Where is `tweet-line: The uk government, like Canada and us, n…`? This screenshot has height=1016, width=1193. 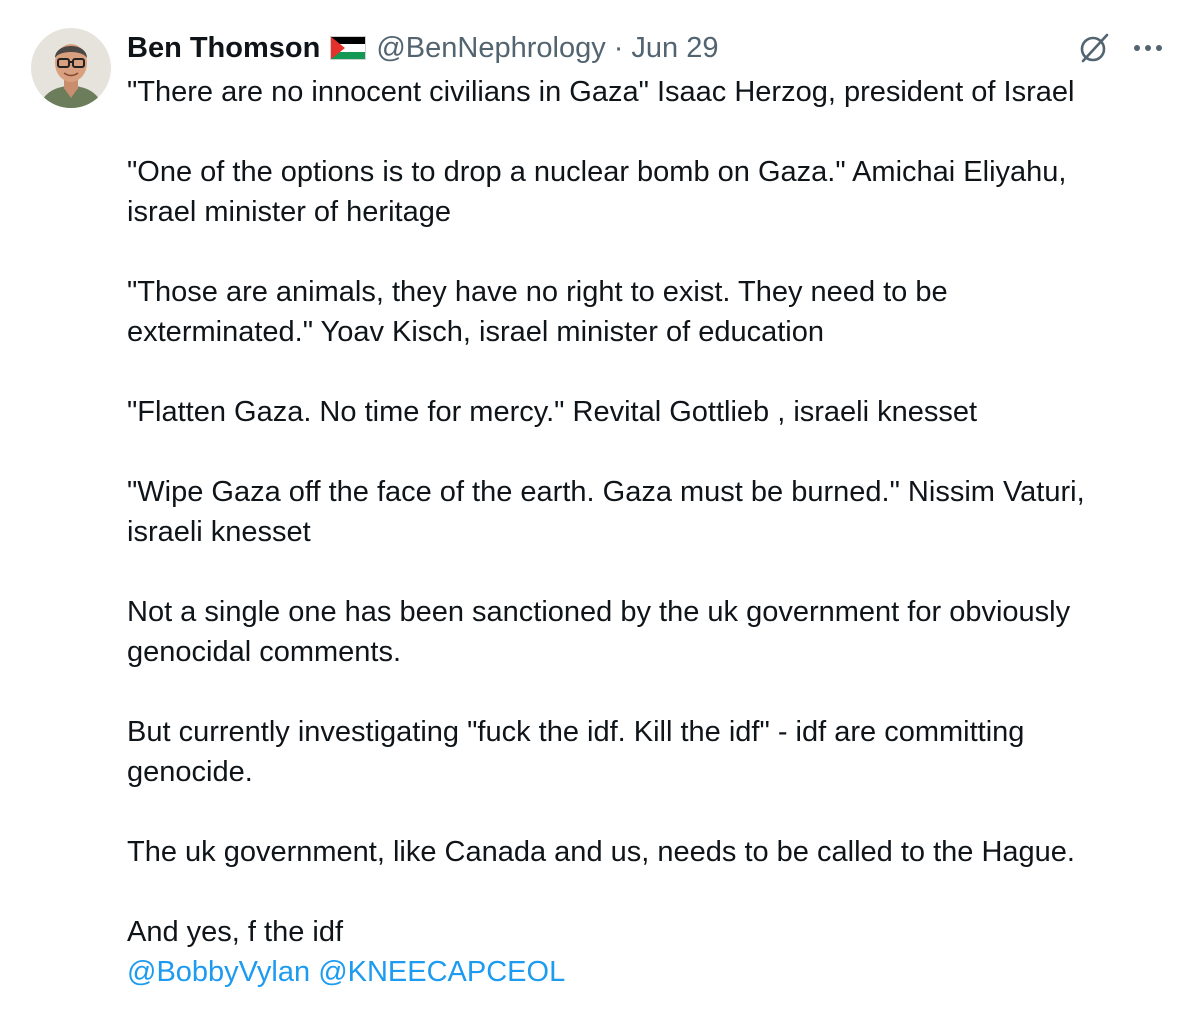 tweet-line: The uk government, like Canada and us, n… is located at coordinates (601, 852).